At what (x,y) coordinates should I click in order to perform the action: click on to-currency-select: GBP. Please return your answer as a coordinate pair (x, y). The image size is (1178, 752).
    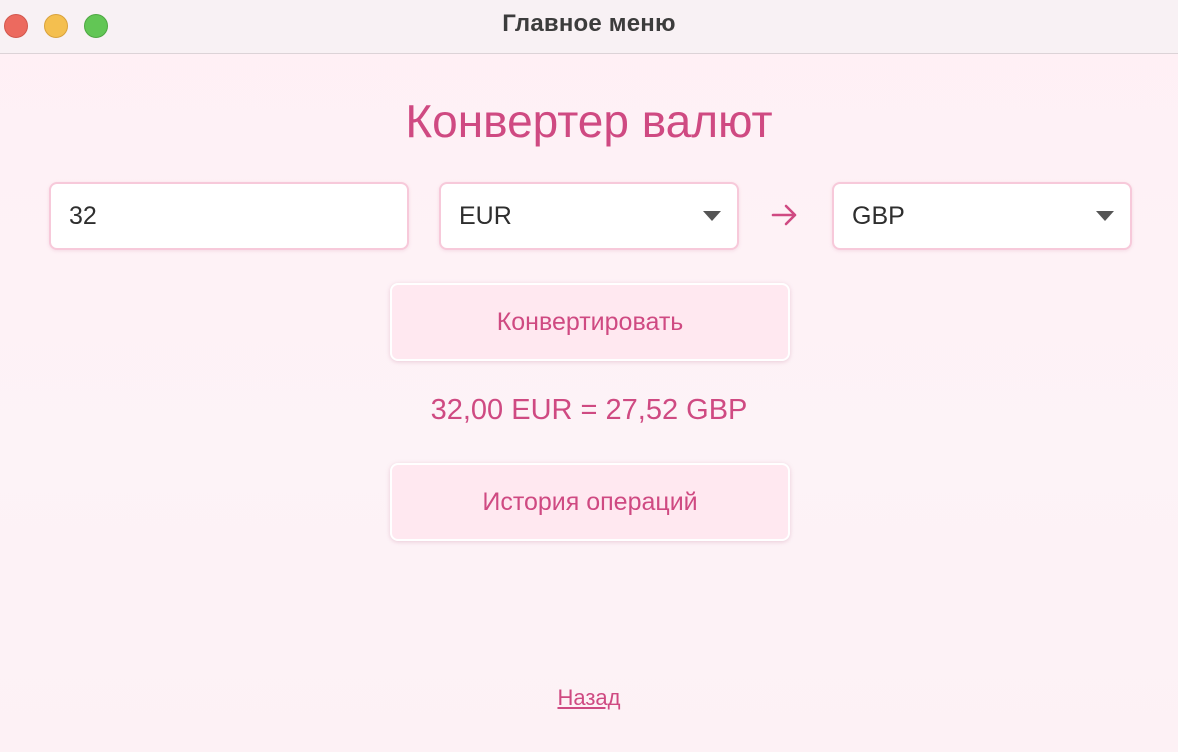
    Looking at the image, I should click on (982, 216).